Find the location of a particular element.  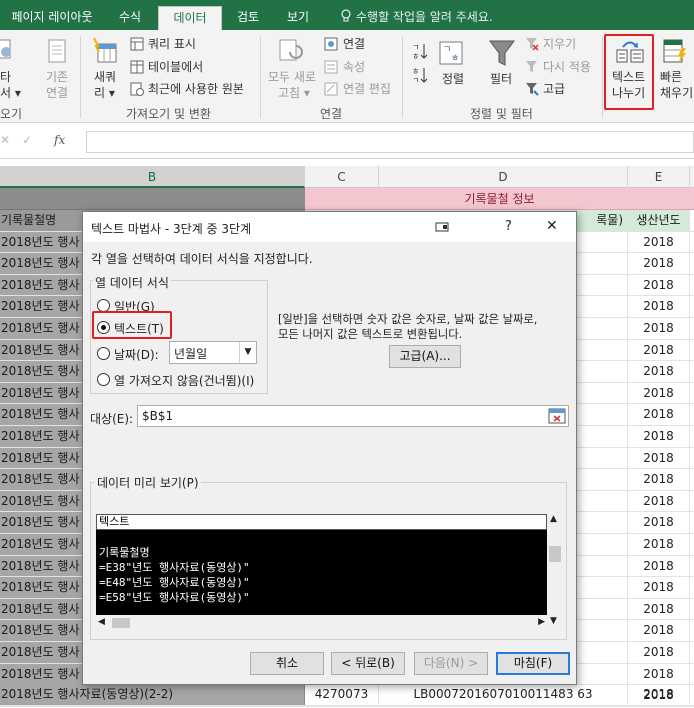

ribbon-tab-bar: 페이지 레이아웃 수식 데이터 검토 보기 수행할 작업을 알려 주세요. is located at coordinates (347, 15).